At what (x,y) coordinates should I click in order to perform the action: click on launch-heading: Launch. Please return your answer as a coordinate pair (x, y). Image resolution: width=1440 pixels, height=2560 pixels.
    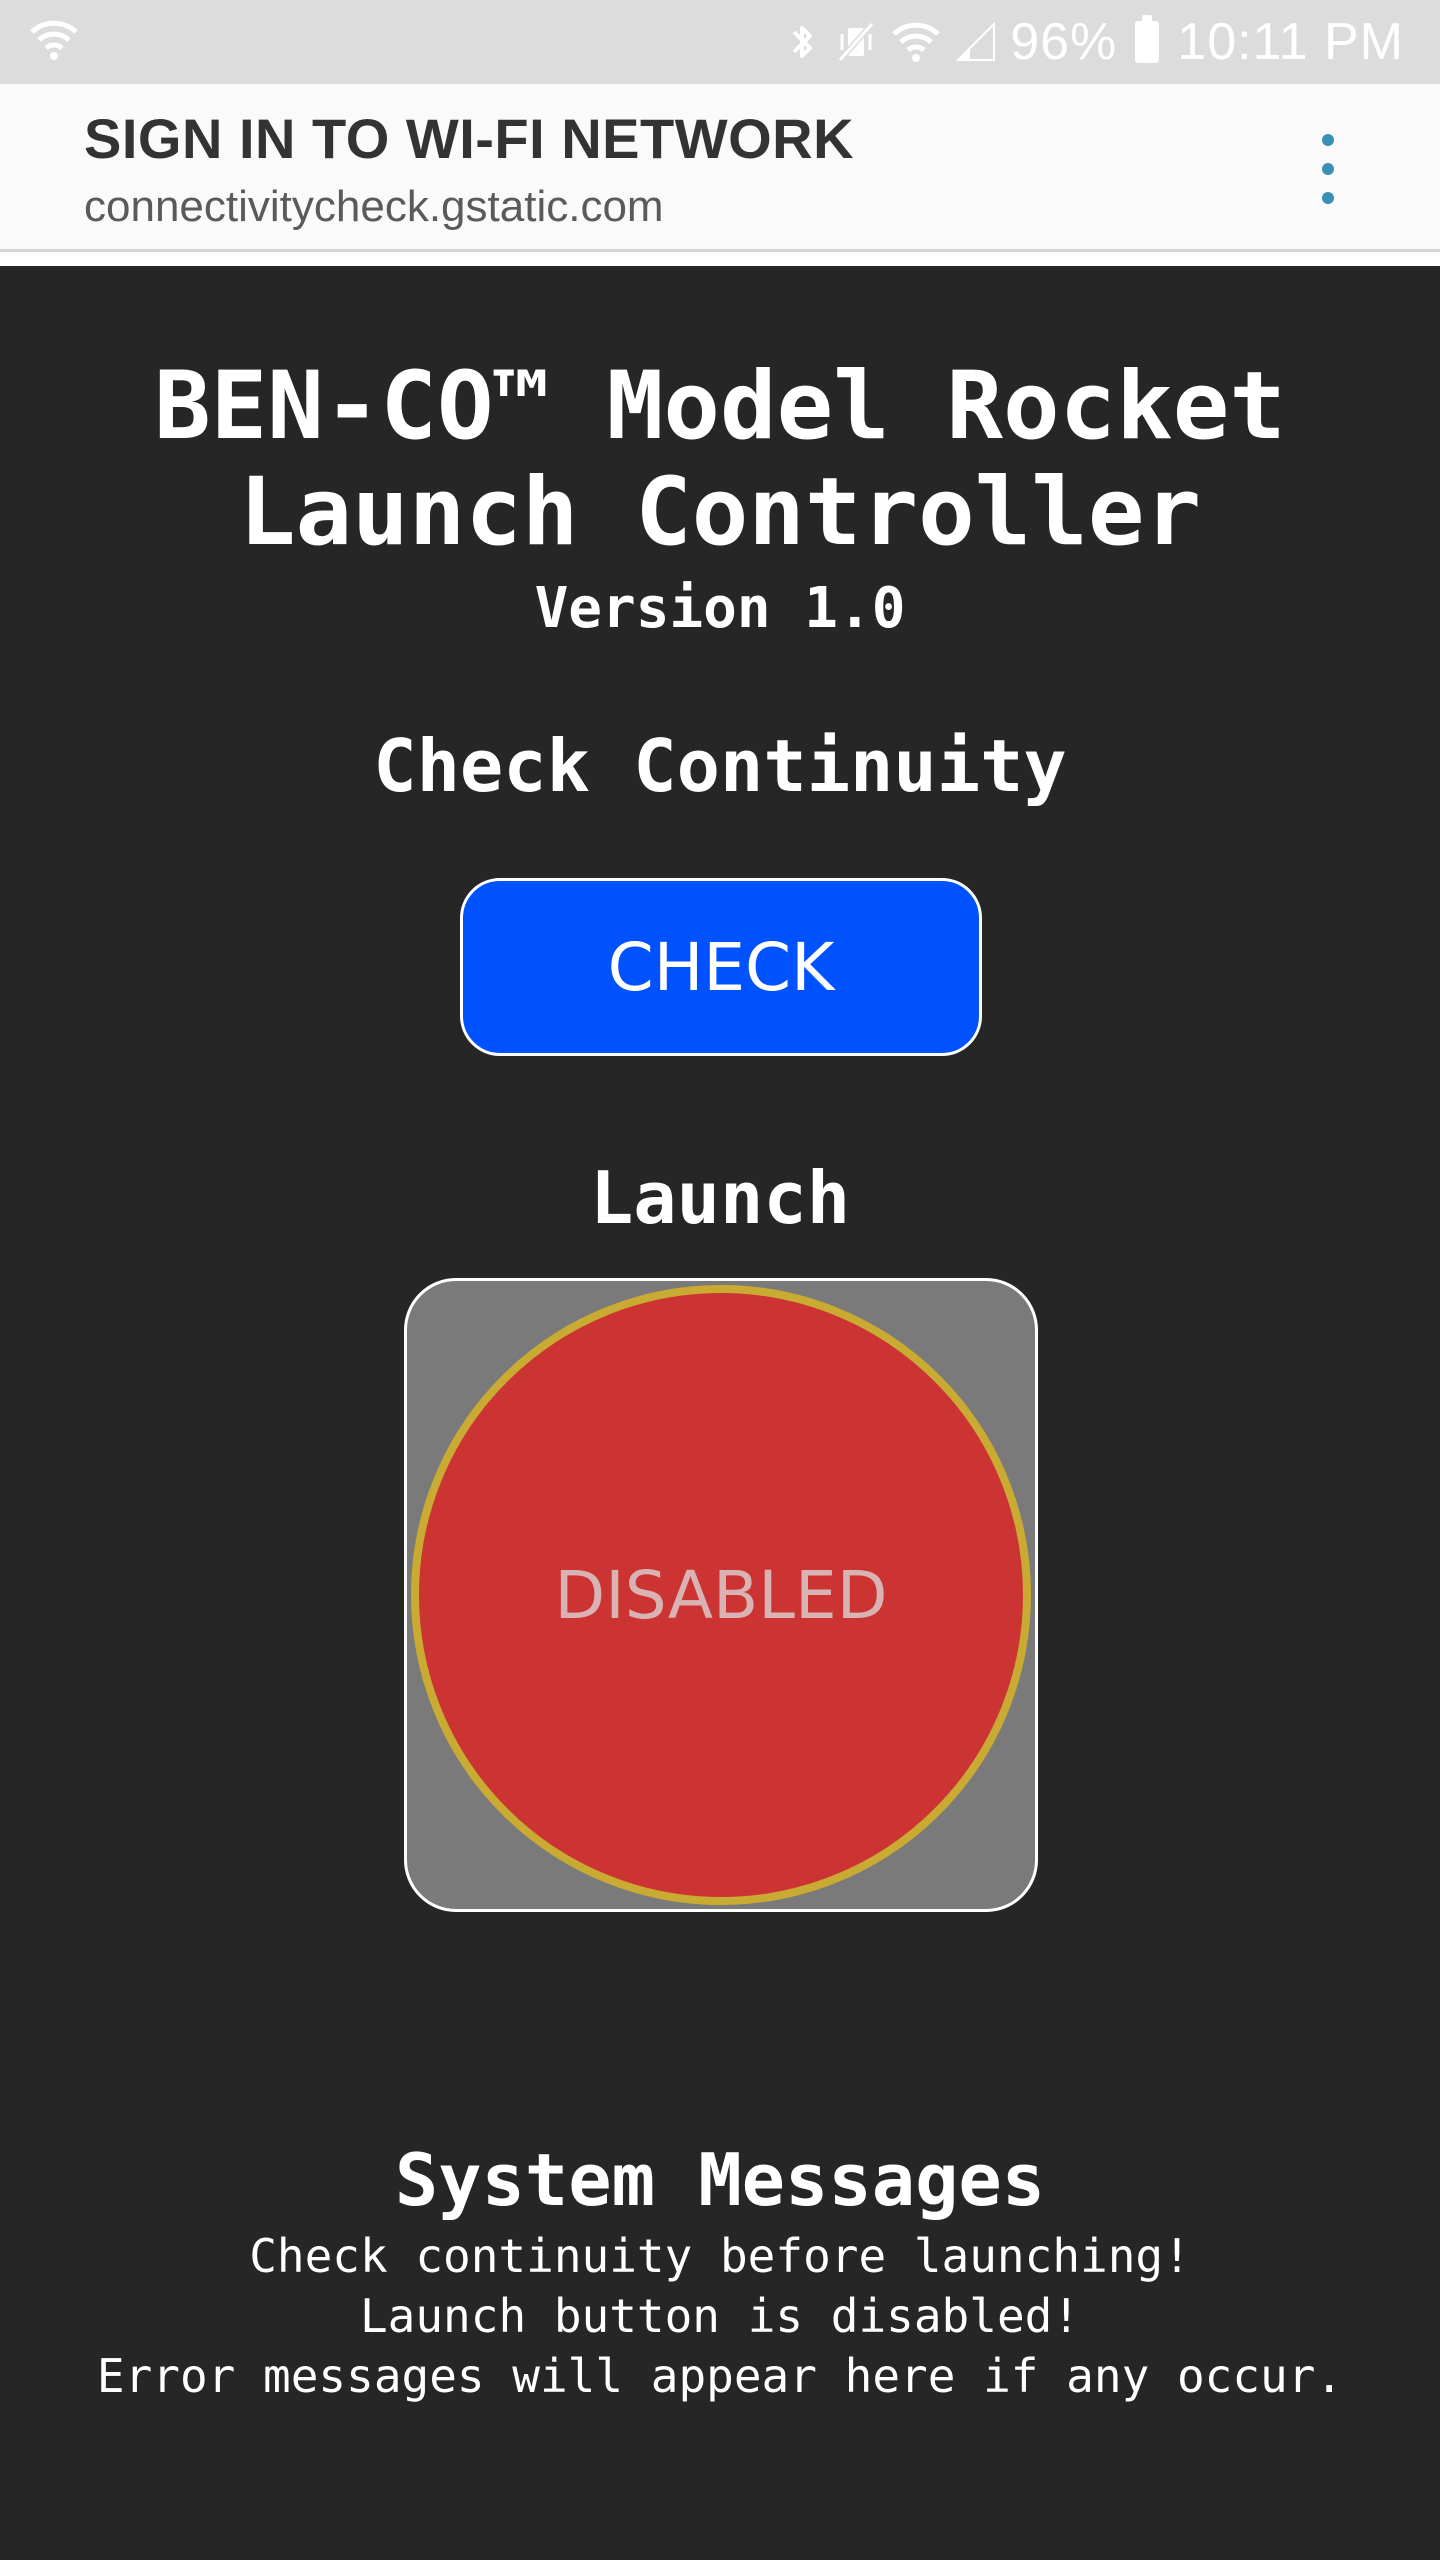
    Looking at the image, I should click on (720, 1198).